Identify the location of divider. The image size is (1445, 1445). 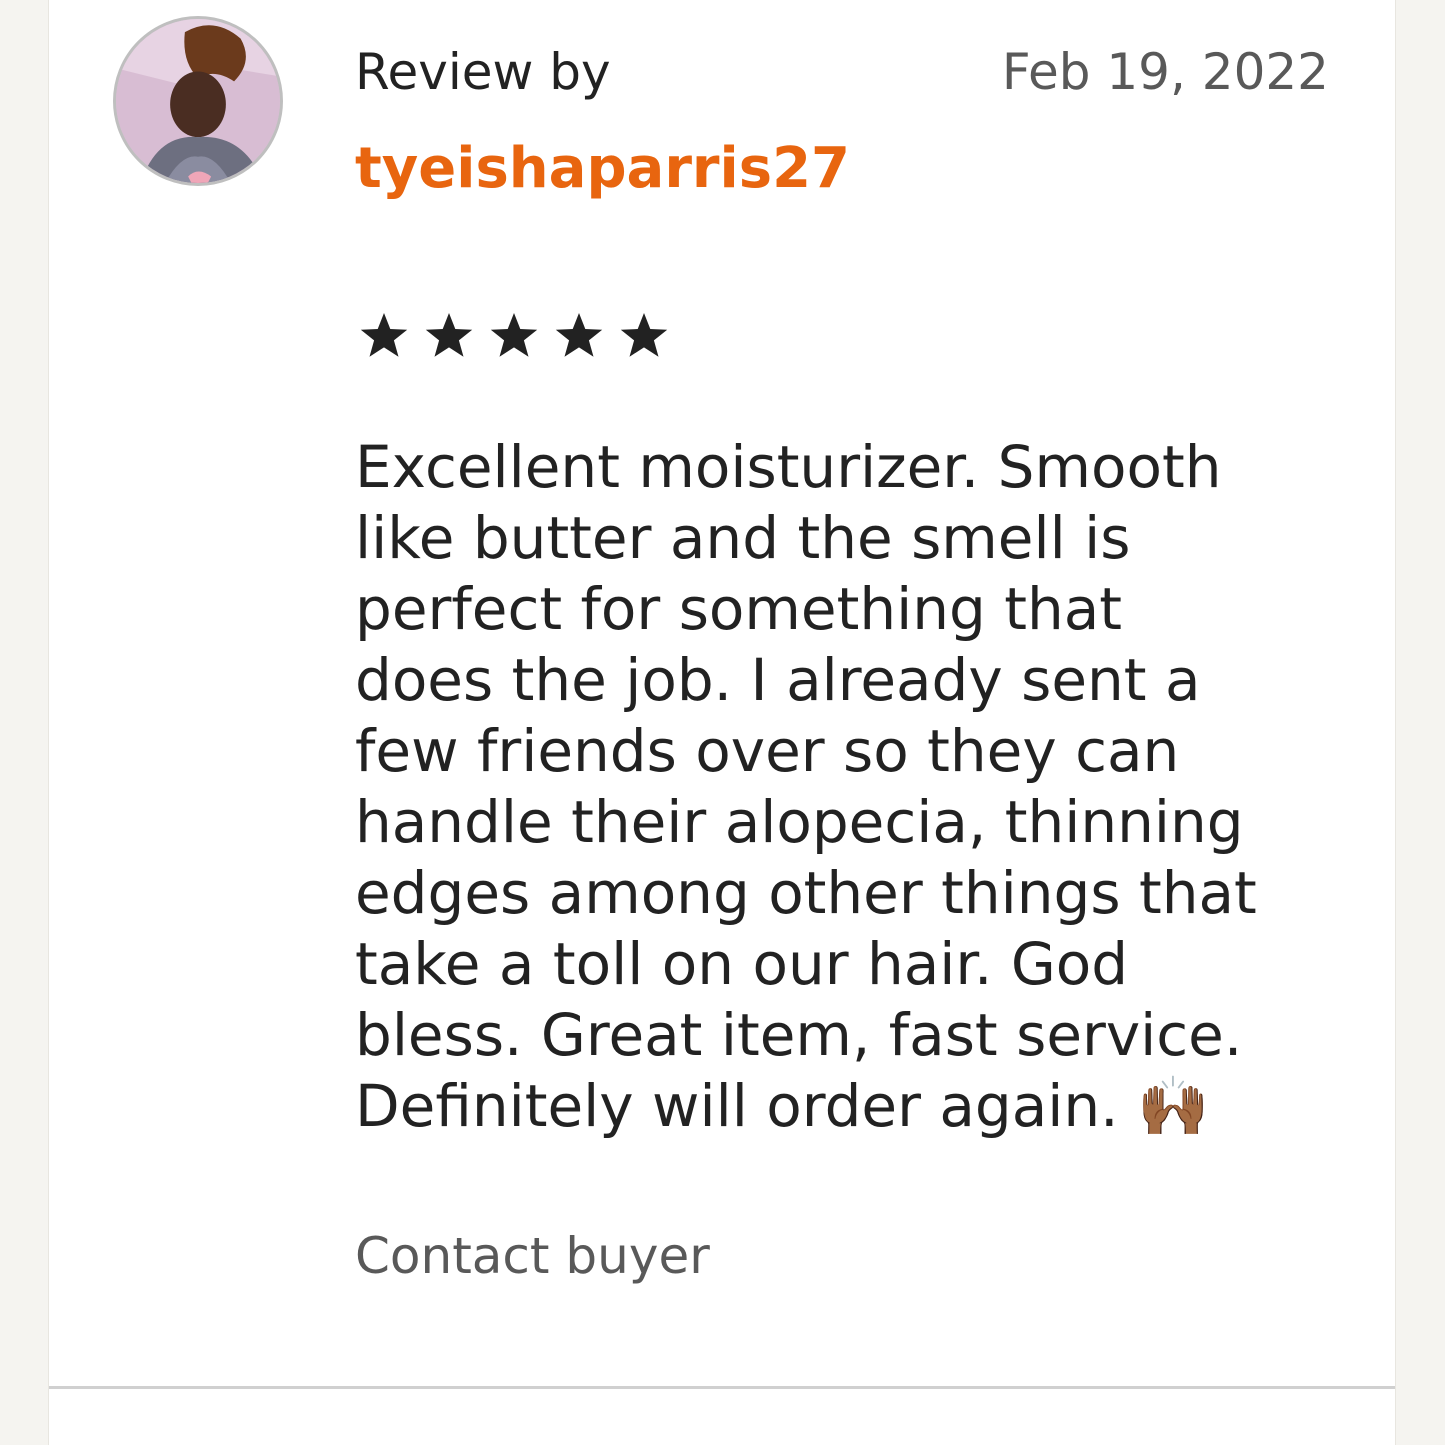
(722, 1387).